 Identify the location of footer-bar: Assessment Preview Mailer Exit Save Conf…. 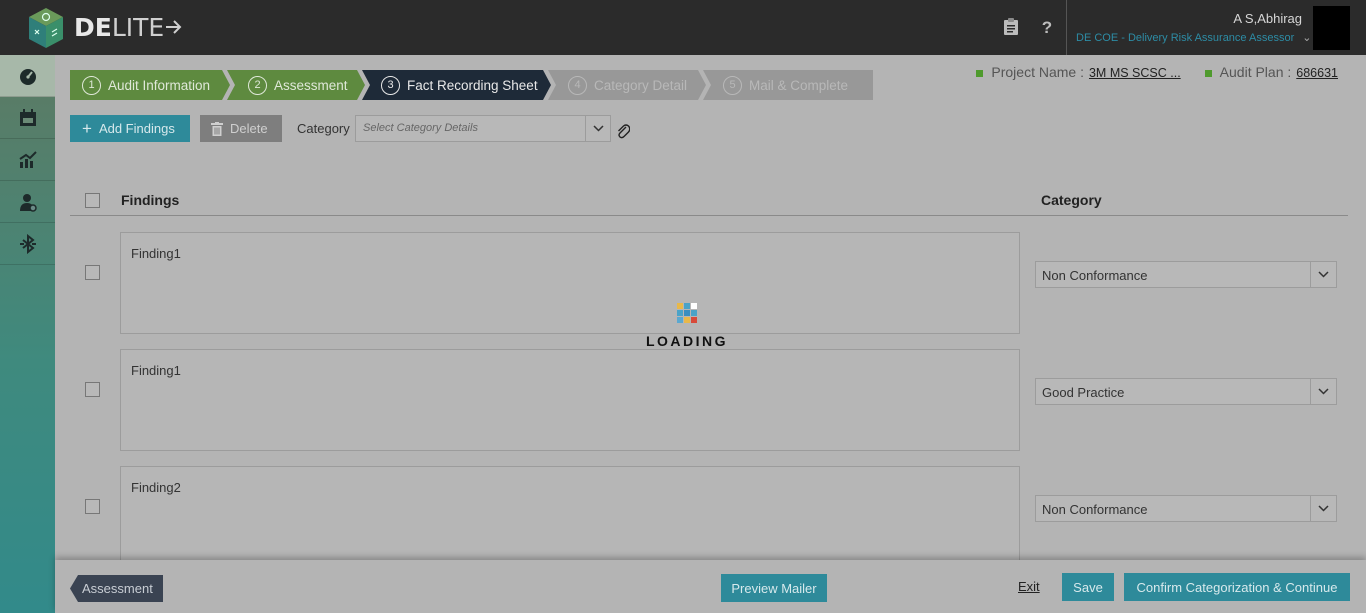
(710, 586).